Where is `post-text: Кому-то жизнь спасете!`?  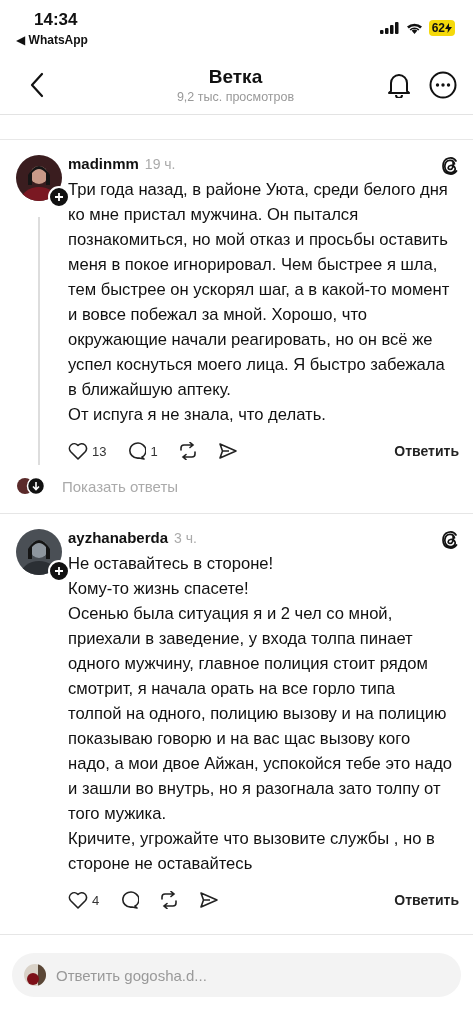 post-text: Кому-то жизнь спасете! is located at coordinates (159, 589).